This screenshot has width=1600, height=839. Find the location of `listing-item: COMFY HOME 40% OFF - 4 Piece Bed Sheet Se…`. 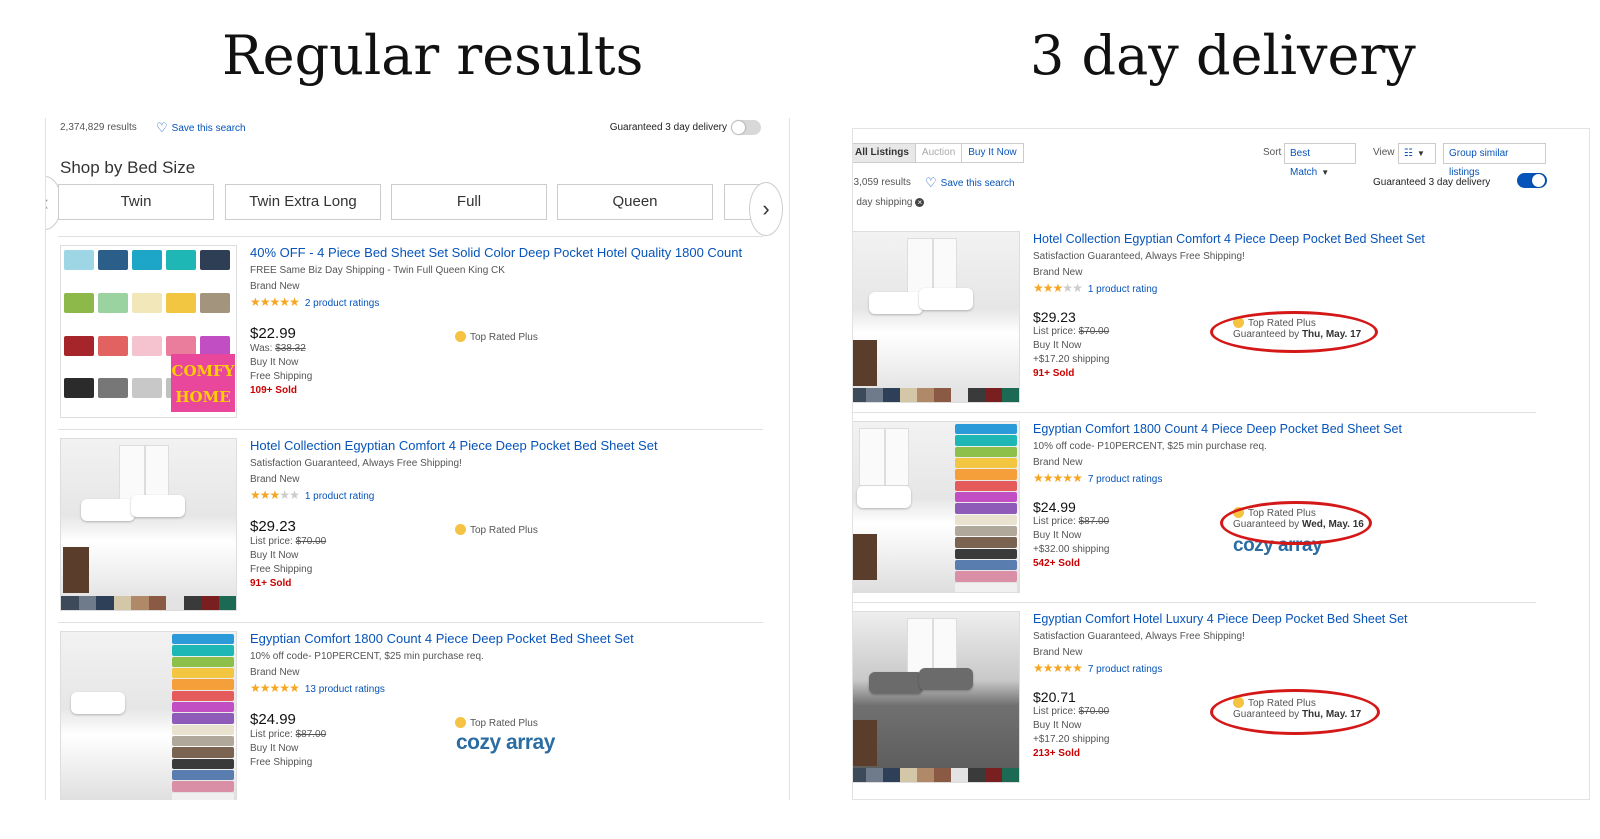

listing-item: COMFY HOME 40% OFF - 4 Piece Bed Sheet Se… is located at coordinates (410, 331).